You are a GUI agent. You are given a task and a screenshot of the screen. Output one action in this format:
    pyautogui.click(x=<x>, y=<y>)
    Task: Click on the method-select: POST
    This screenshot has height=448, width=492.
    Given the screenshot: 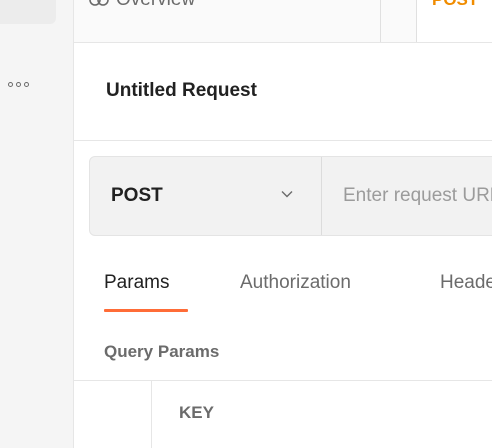 What is the action you would take?
    pyautogui.click(x=206, y=196)
    